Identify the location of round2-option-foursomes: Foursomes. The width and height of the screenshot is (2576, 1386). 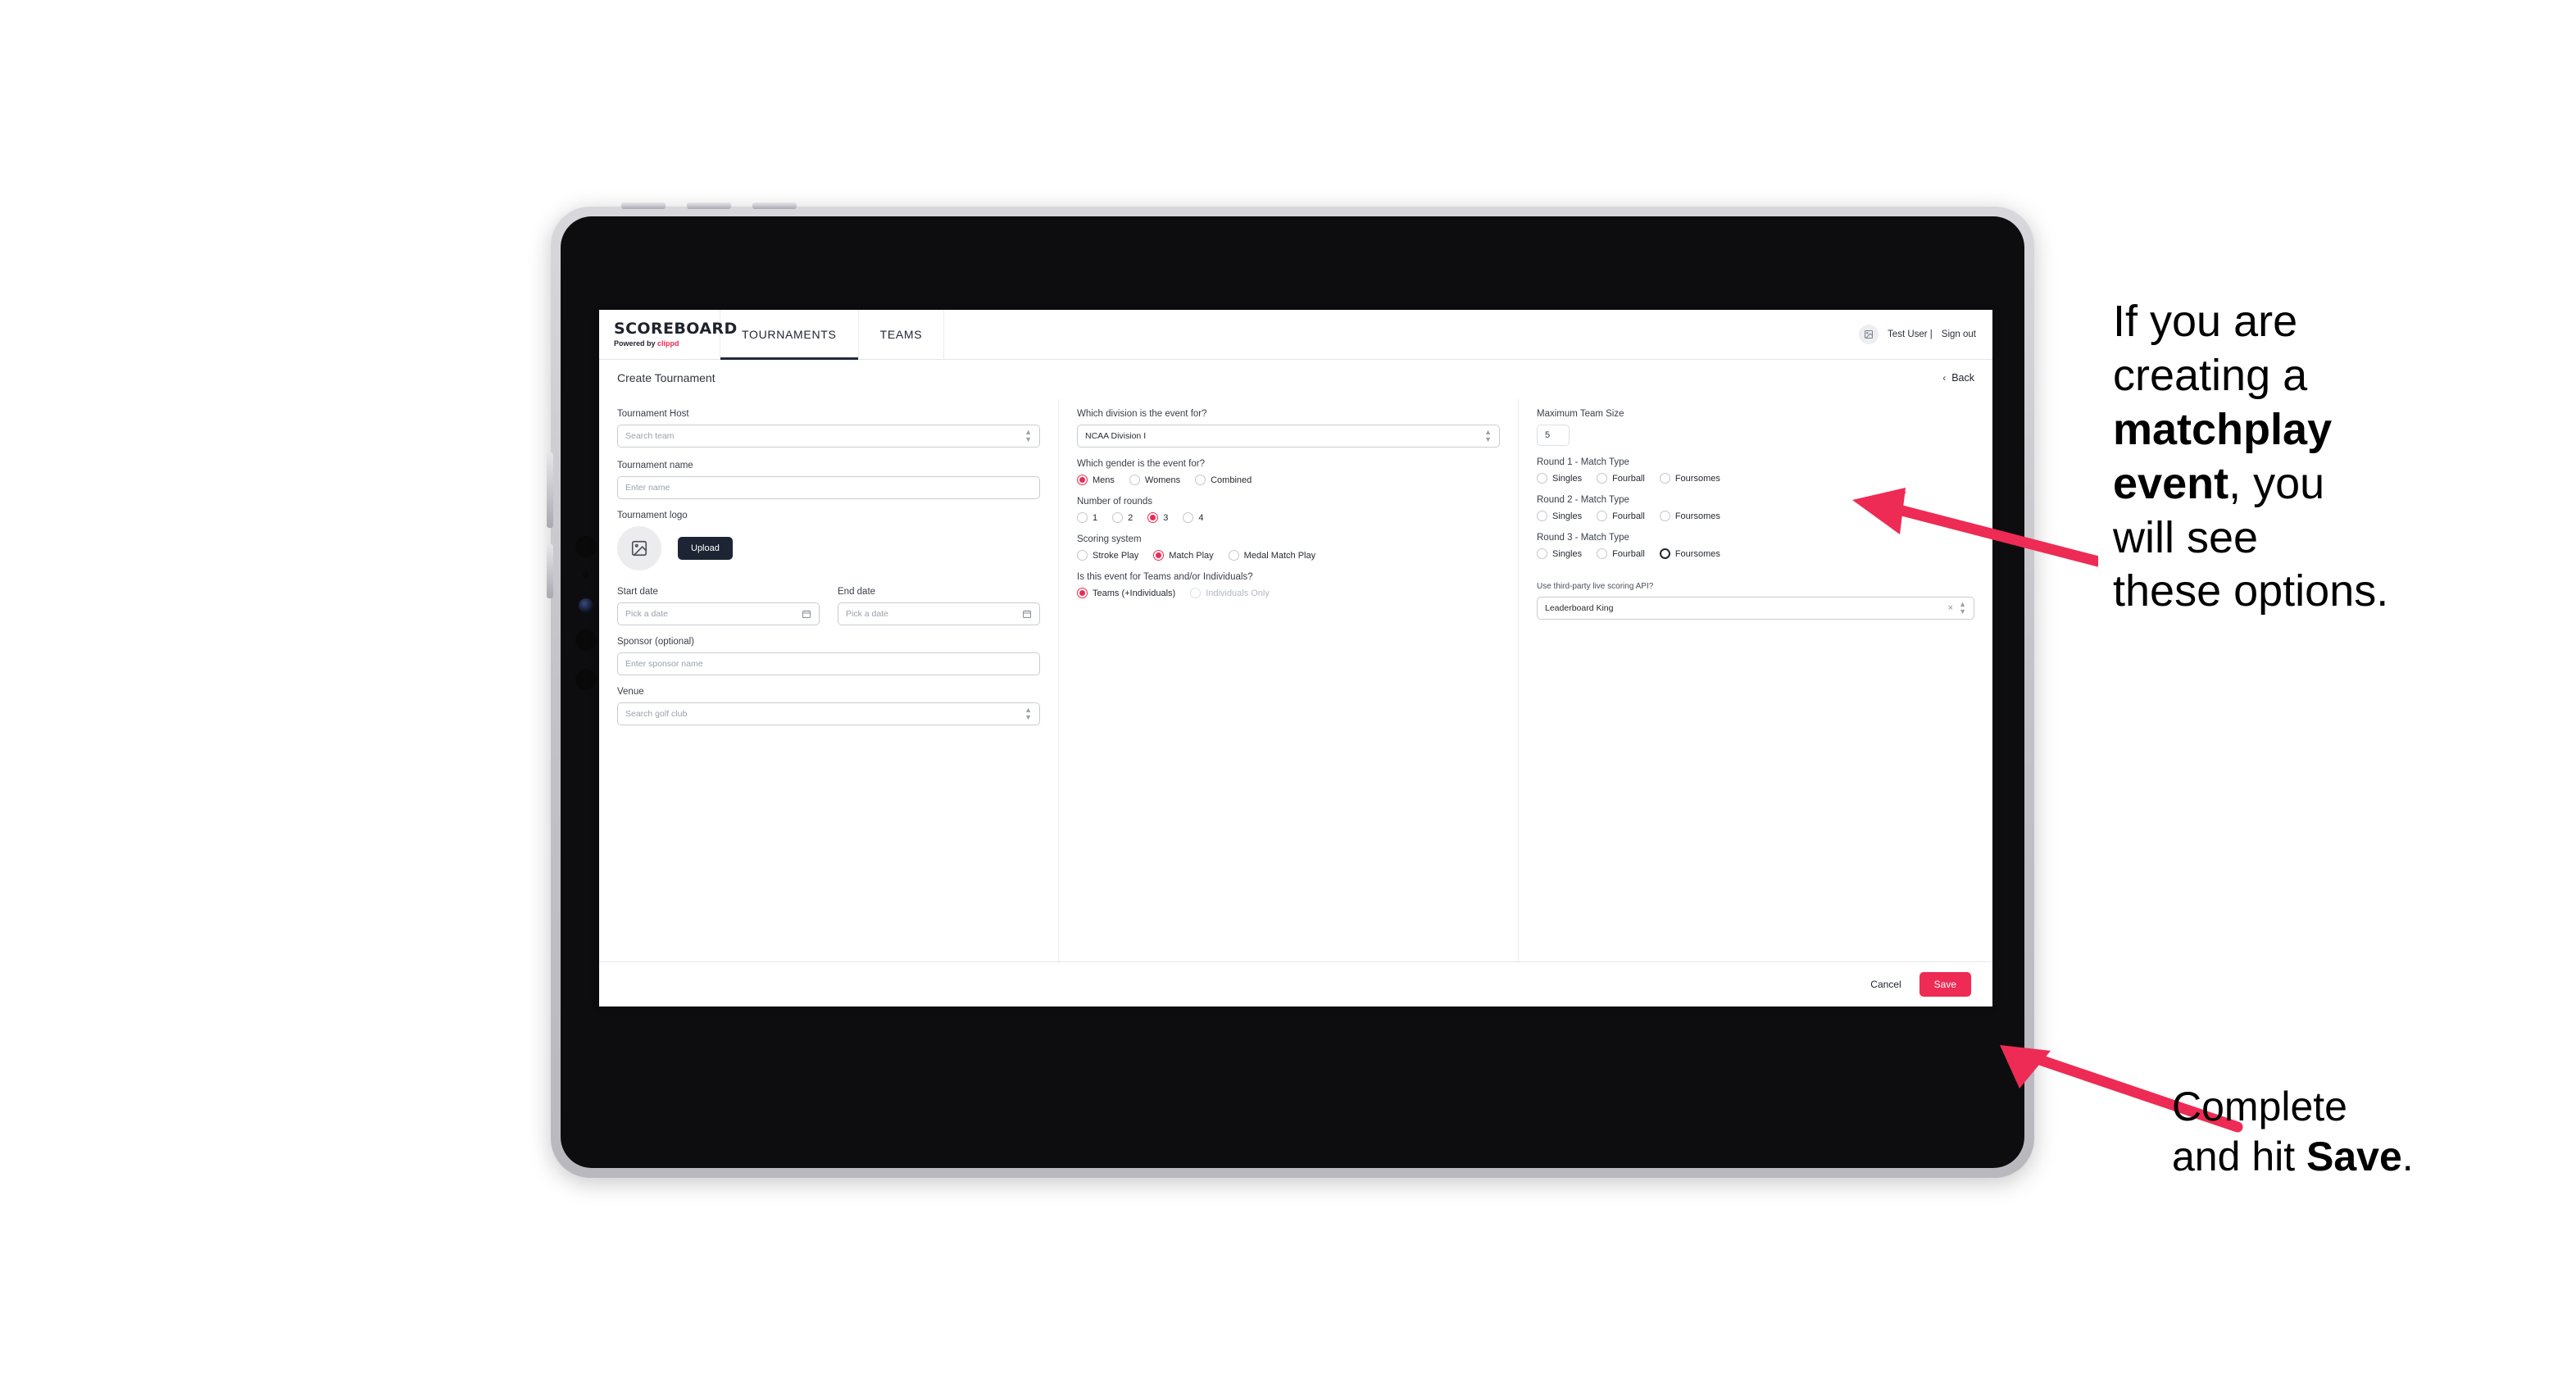
(1689, 516).